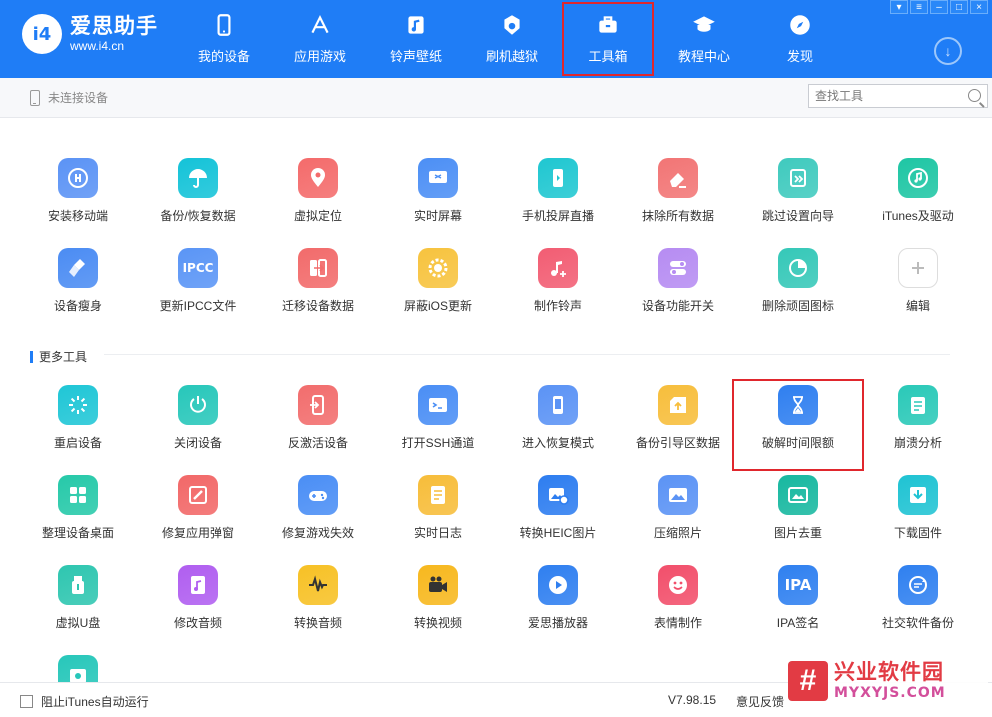 Image resolution: width=992 pixels, height=717 pixels. What do you see at coordinates (78, 605) in the screenshot?
I see `tool-item: 虚拟U盘` at bounding box center [78, 605].